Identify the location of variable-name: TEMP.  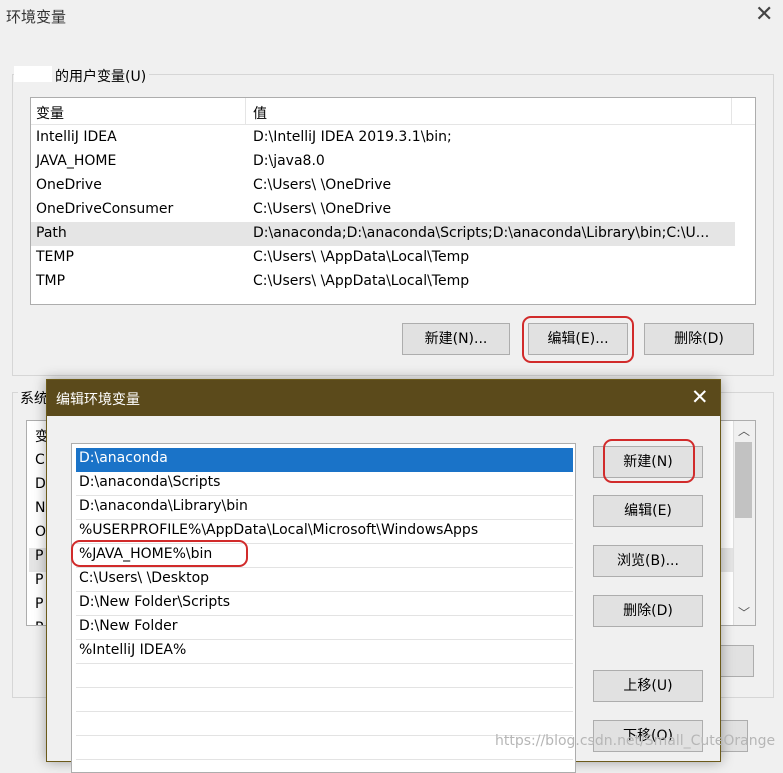
(55, 257).